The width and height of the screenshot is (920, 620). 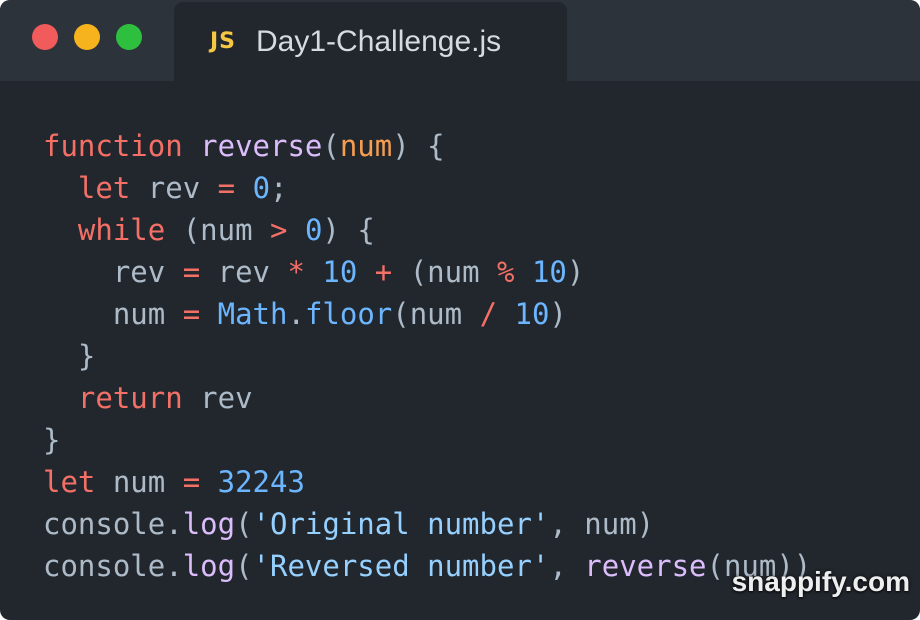 What do you see at coordinates (488, 314) in the screenshot?
I see `code-token-keyword: /` at bounding box center [488, 314].